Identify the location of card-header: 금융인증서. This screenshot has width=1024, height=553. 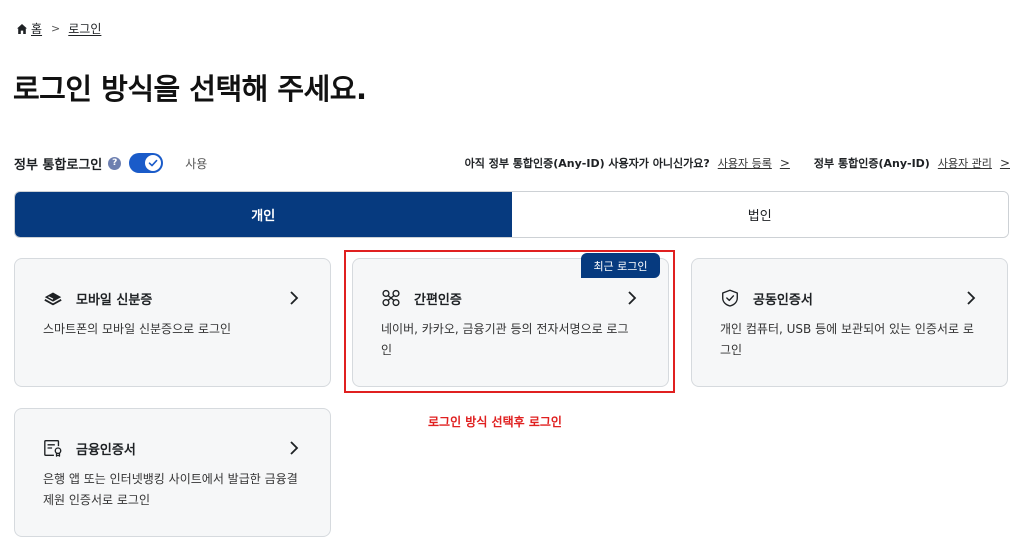
(171, 448).